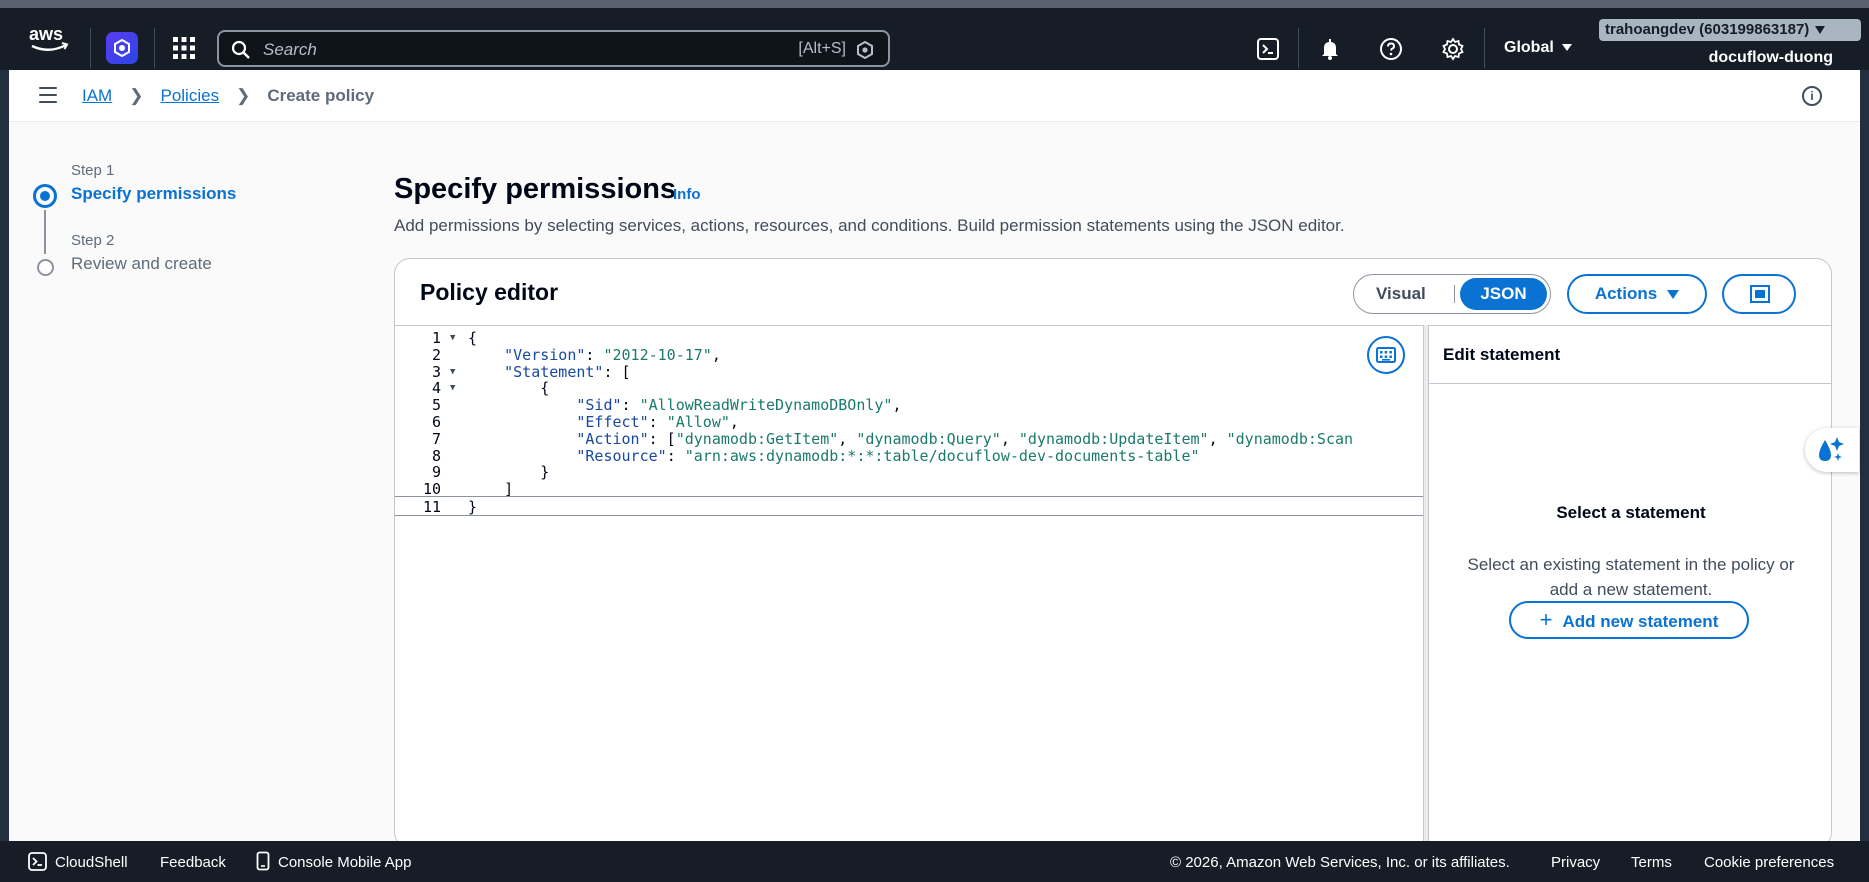 This screenshot has height=882, width=1869. What do you see at coordinates (290, 49) in the screenshot?
I see `search-placeholder: Search` at bounding box center [290, 49].